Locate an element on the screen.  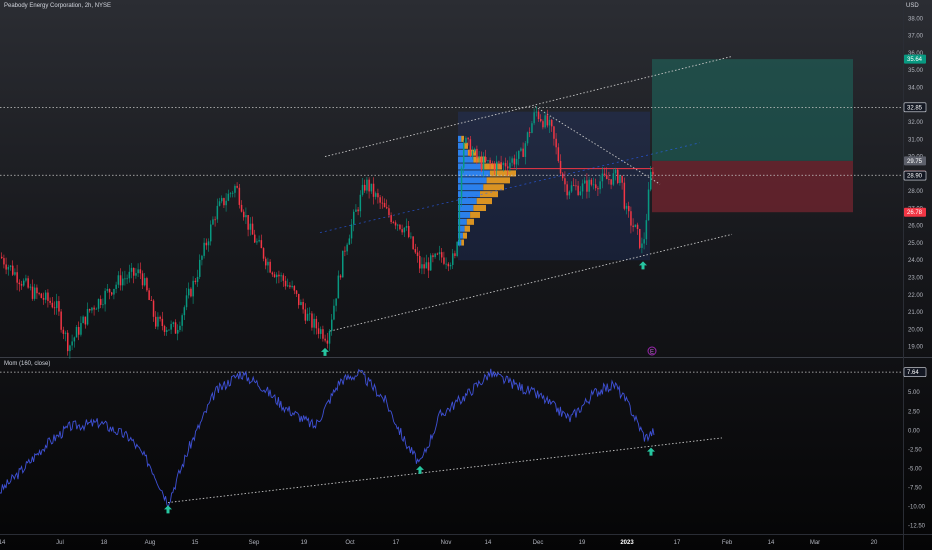
price-badge-label: 32.85 is located at coordinates (915, 108).